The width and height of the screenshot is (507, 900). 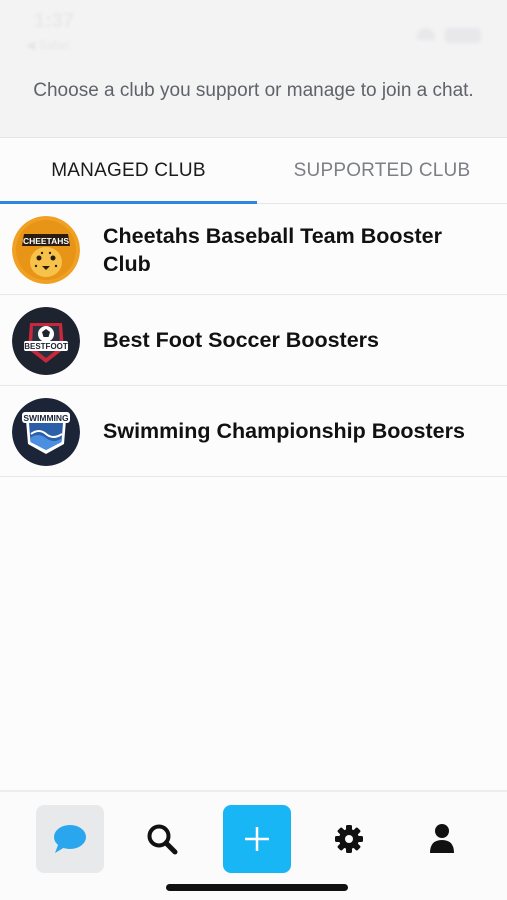 What do you see at coordinates (241, 340) in the screenshot?
I see `club-name: Best Foot Soccer Boosters` at bounding box center [241, 340].